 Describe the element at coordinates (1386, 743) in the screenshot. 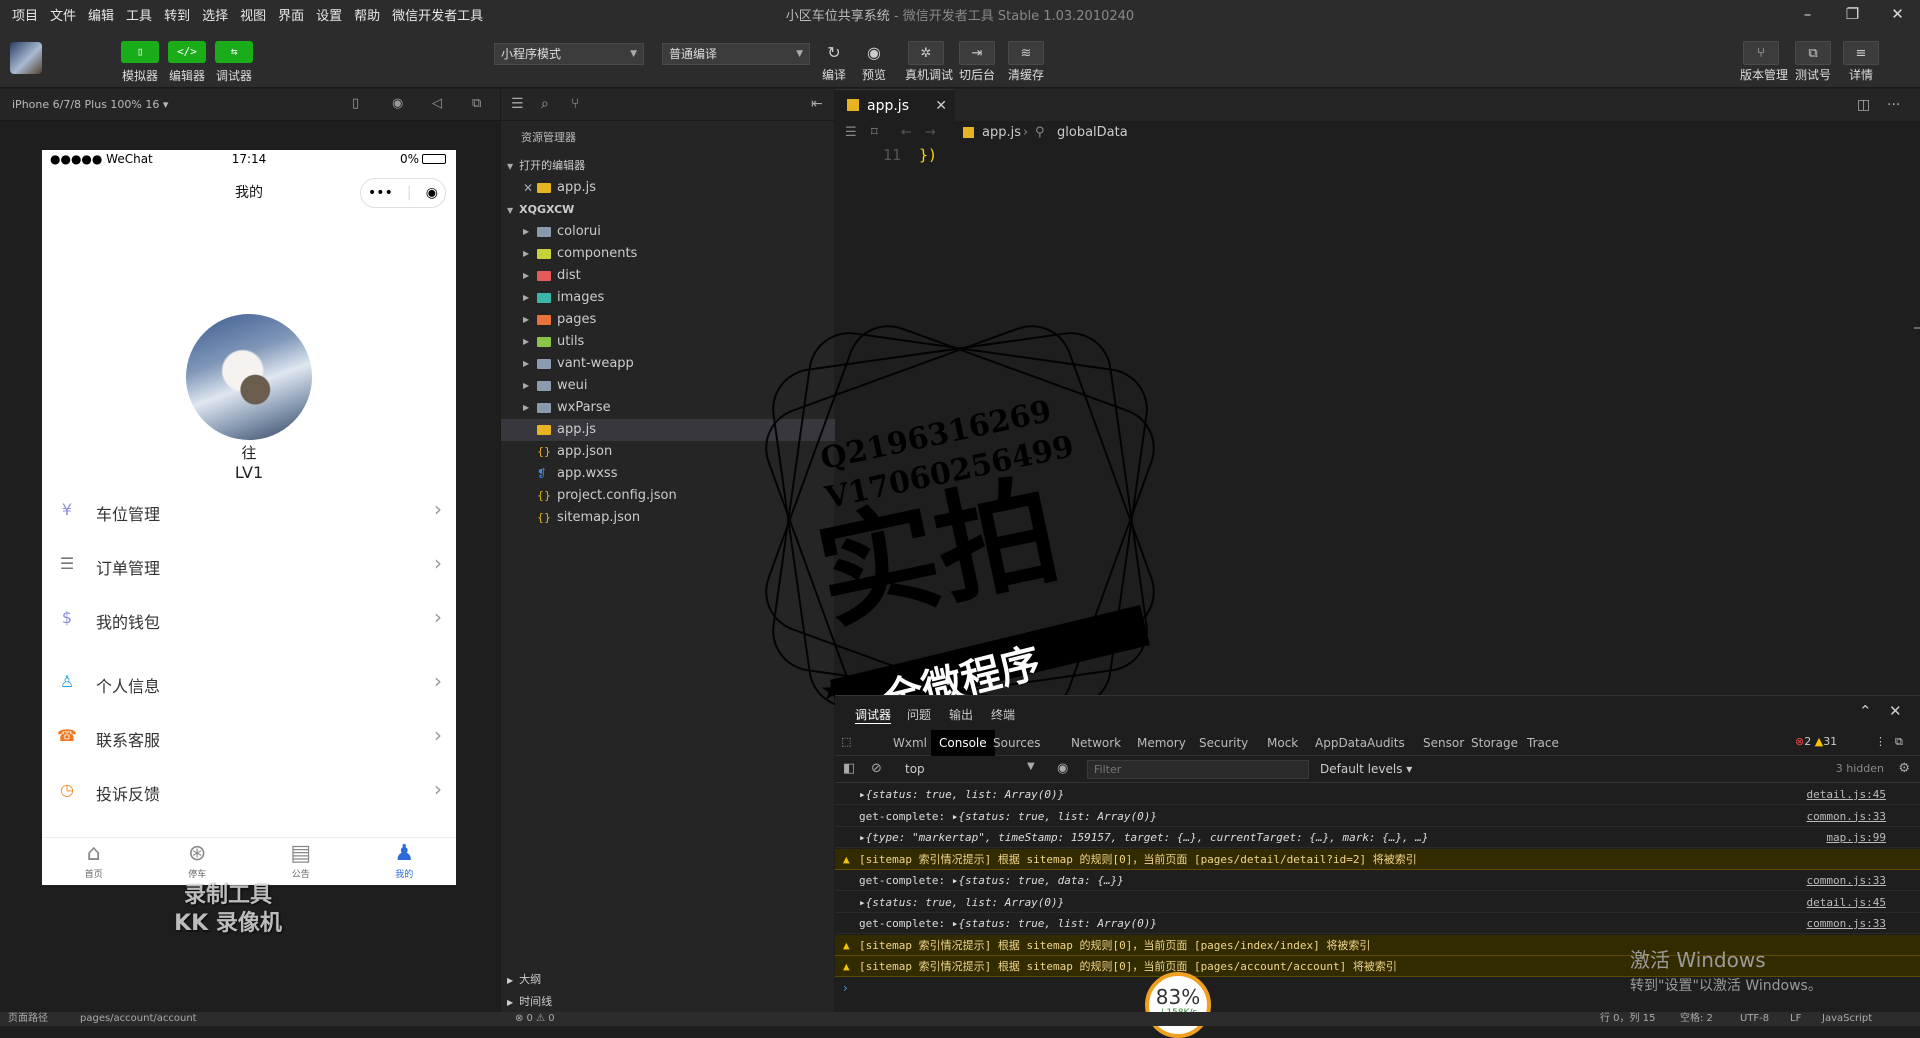

I see `devtools-tab-audits: Audits` at that location.